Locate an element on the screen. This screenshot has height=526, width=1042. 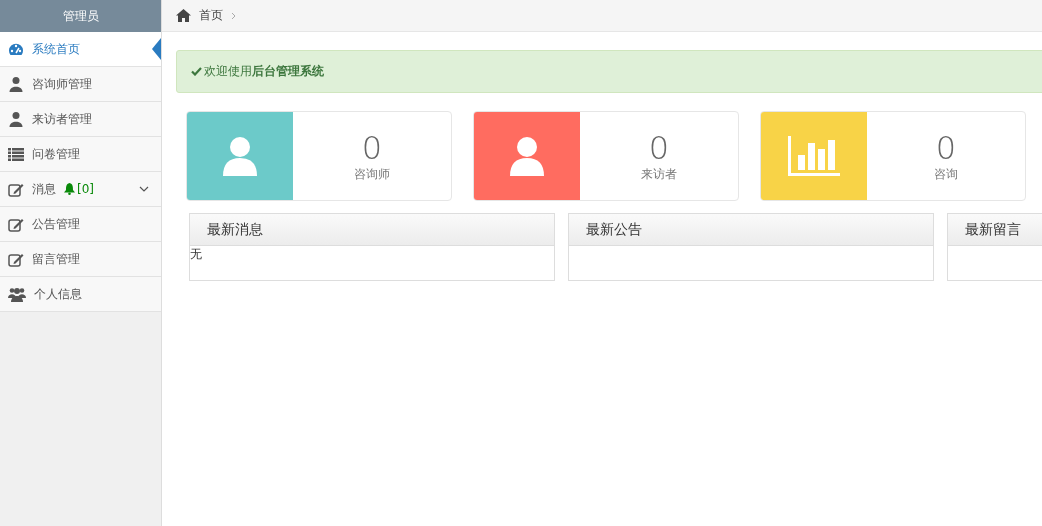
notification-count: [0] is located at coordinates (79, 189).